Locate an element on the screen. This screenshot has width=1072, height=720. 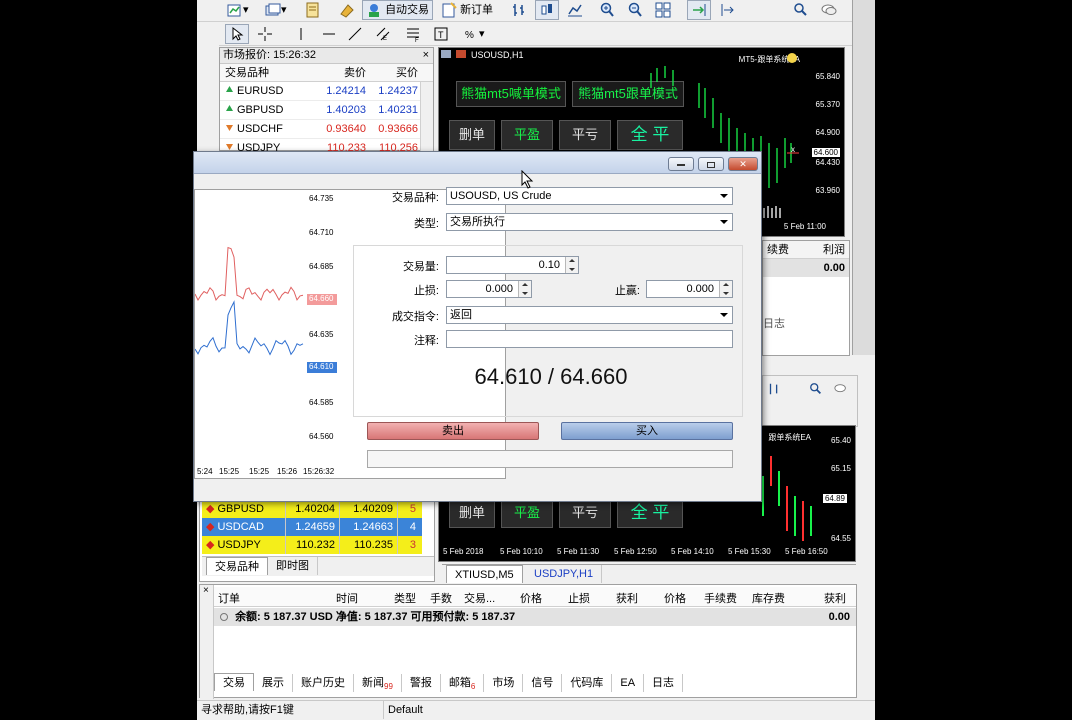
call-mode-button: 熊猫mt5喊单模式 is located at coordinates (511, 94).